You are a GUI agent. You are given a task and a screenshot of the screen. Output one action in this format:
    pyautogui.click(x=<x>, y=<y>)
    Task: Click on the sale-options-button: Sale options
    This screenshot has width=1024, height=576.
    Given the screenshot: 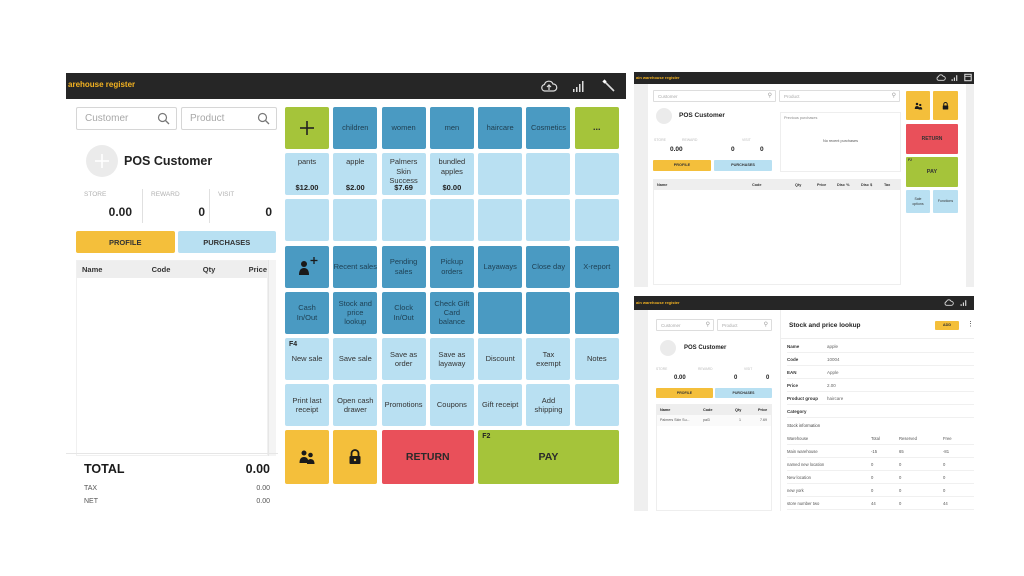 What is the action you would take?
    pyautogui.click(x=918, y=201)
    